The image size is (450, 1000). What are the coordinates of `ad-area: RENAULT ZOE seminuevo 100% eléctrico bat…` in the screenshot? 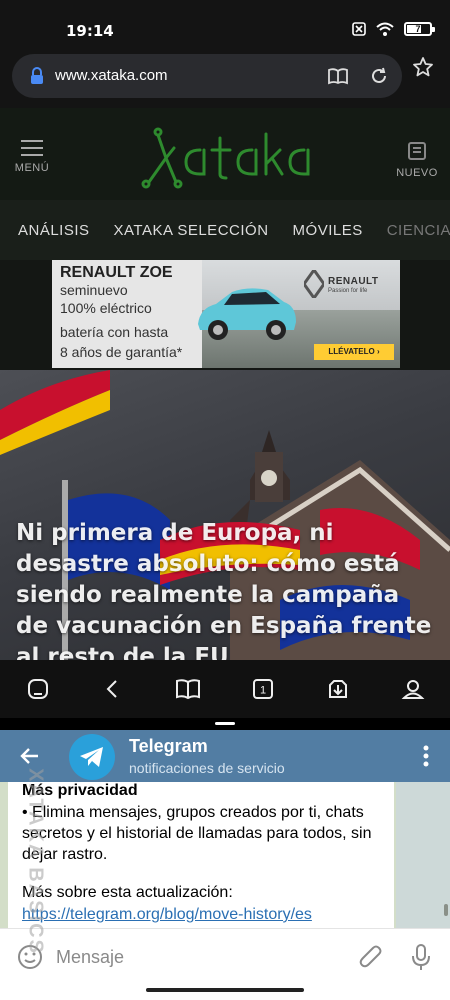 It's located at (225, 315).